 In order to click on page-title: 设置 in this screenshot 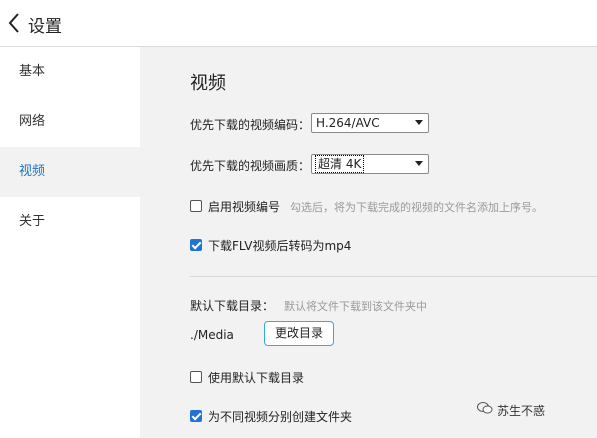, I will do `click(45, 27)`.